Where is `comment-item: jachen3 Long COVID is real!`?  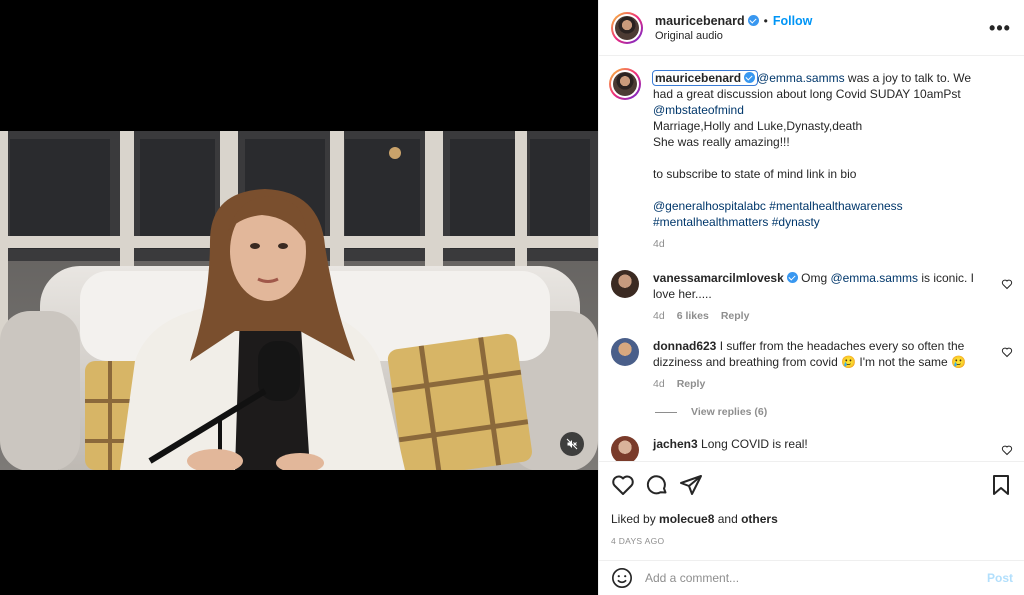
comment-item: jachen3 Long COVID is real! is located at coordinates (812, 448).